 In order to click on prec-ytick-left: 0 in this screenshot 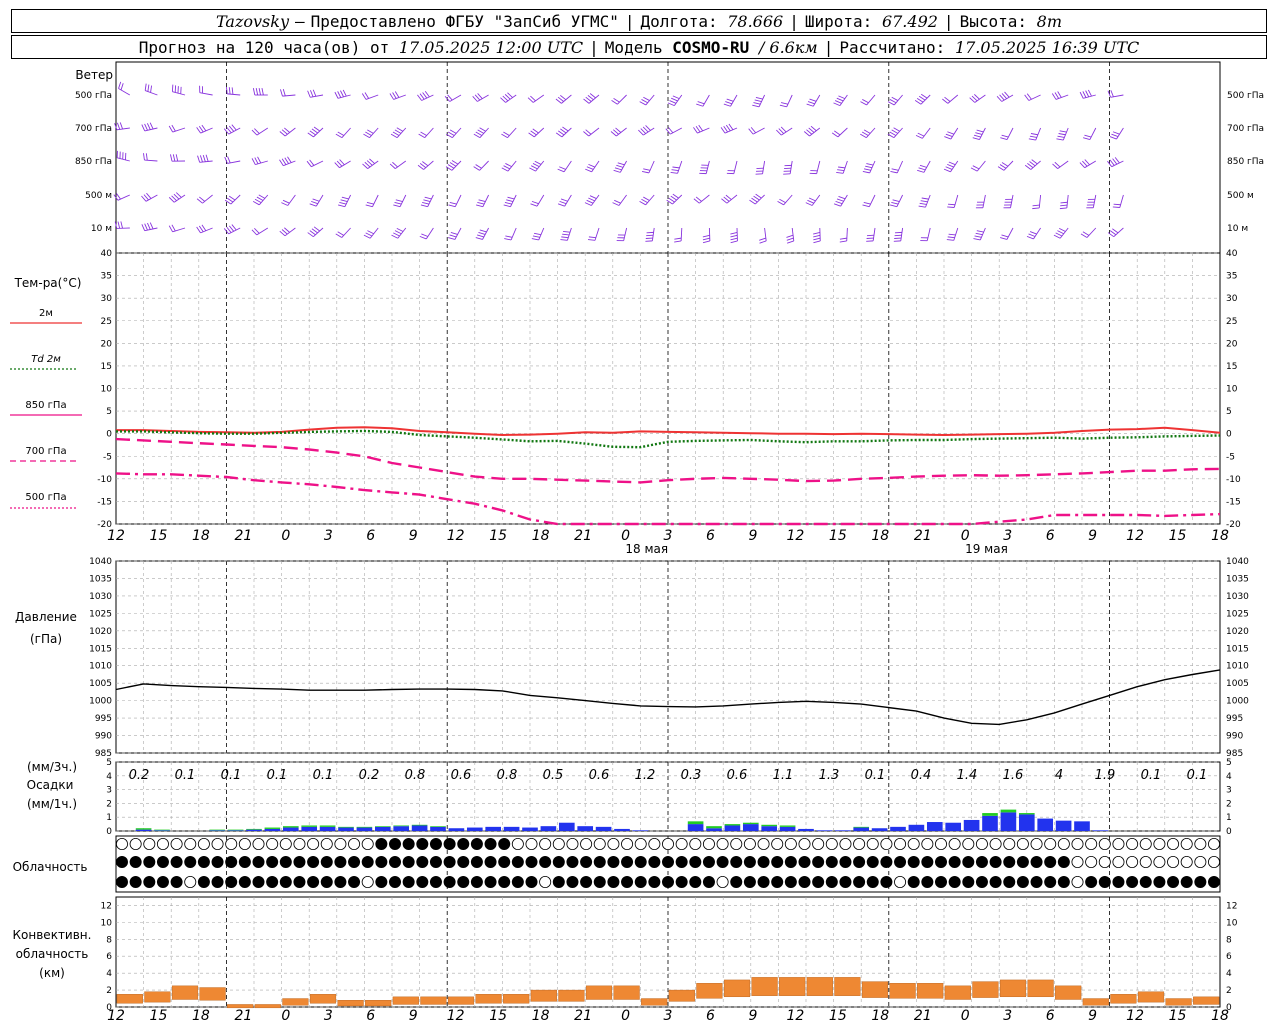, I will do `click(109, 832)`.